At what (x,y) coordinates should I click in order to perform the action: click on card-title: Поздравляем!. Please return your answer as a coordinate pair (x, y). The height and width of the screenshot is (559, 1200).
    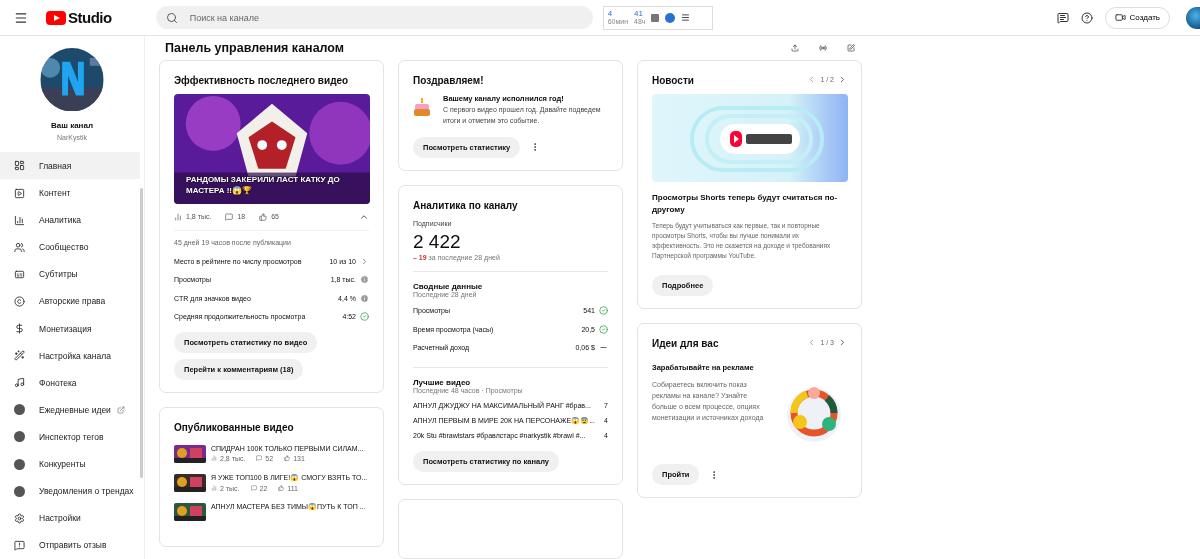
    Looking at the image, I should click on (449, 80).